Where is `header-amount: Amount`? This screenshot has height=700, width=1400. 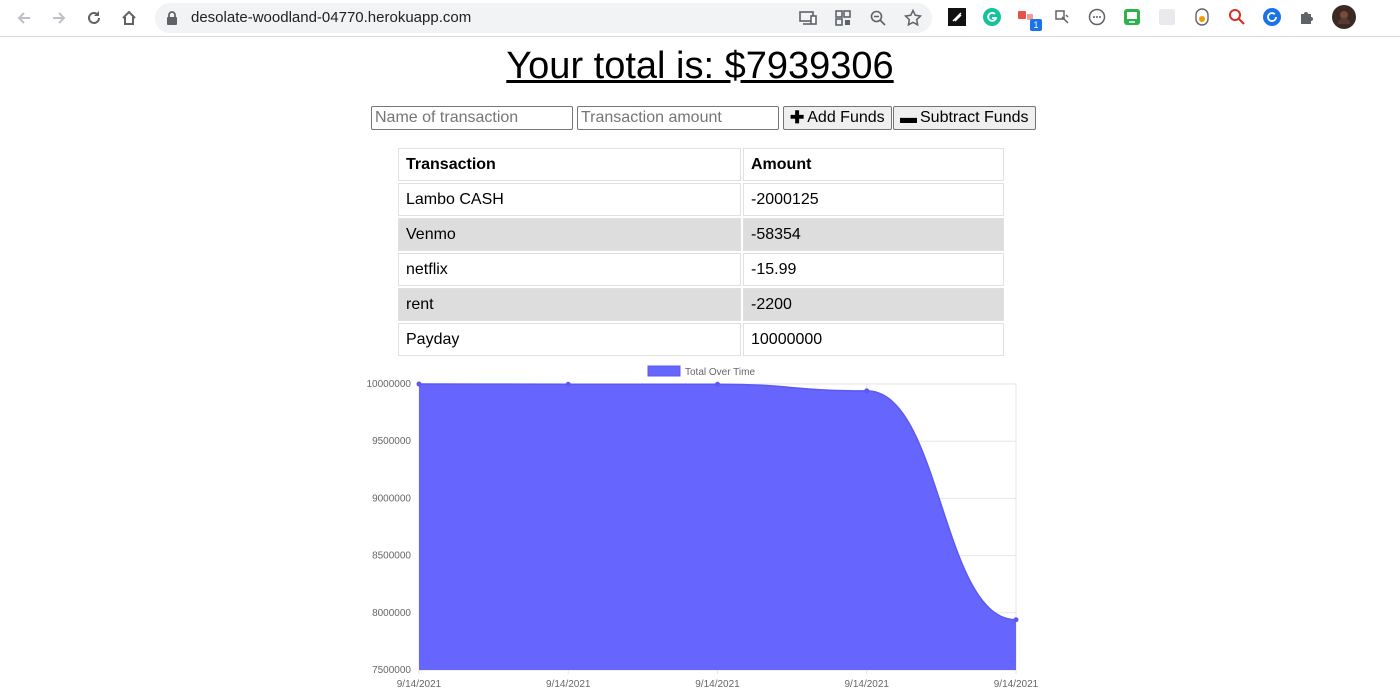
header-amount: Amount is located at coordinates (873, 164).